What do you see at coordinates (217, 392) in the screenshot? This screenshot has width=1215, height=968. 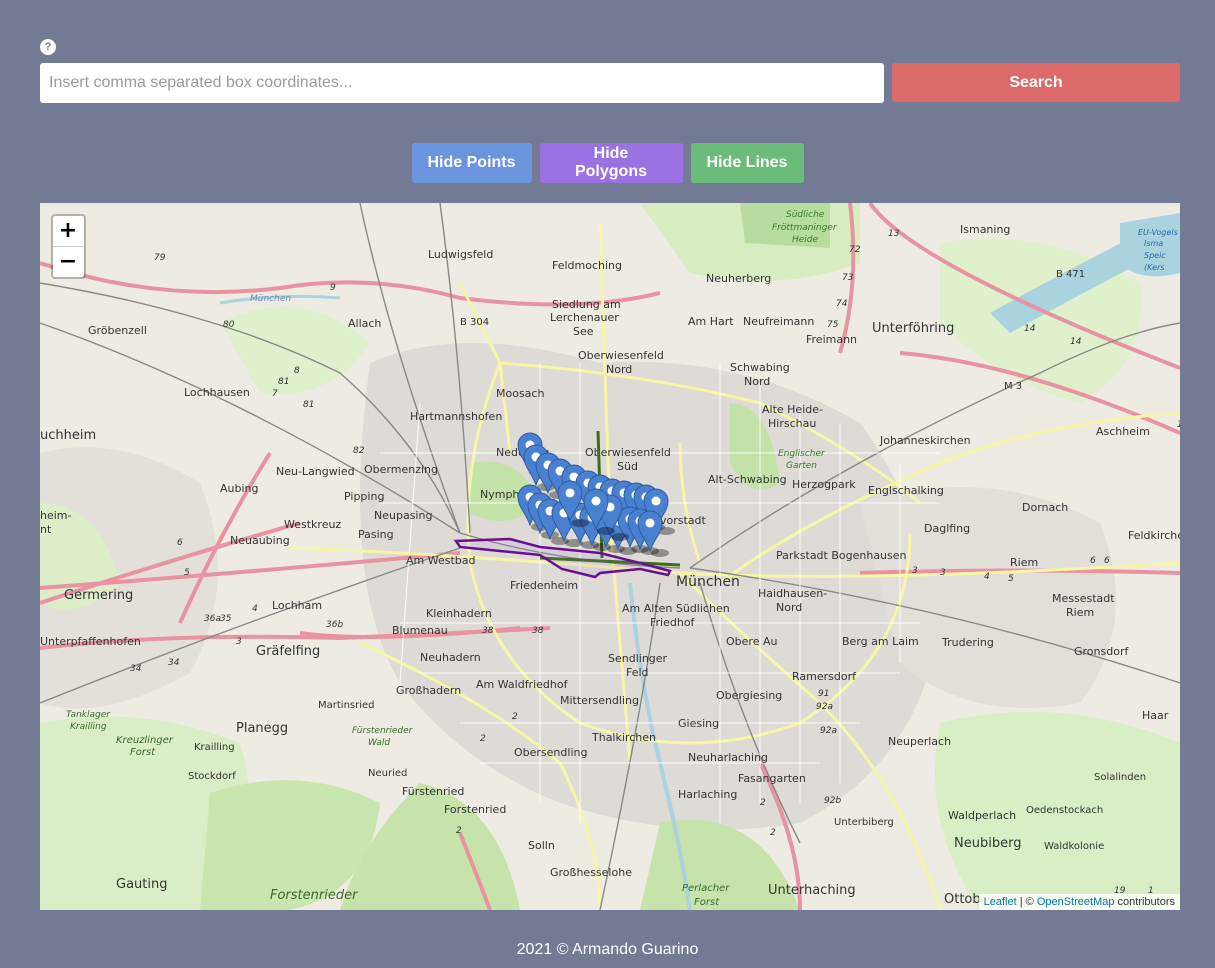 I see `map-label: Lochhausen` at bounding box center [217, 392].